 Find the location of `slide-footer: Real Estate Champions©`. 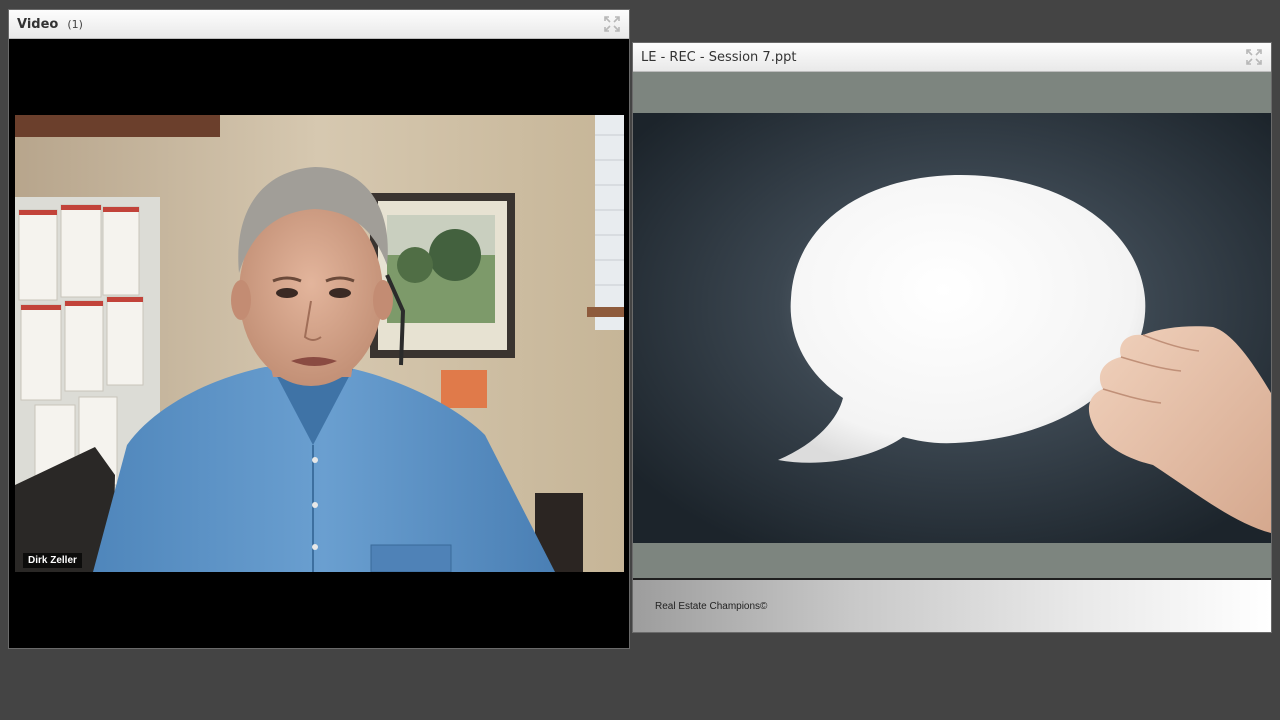

slide-footer: Real Estate Champions© is located at coordinates (952, 605).